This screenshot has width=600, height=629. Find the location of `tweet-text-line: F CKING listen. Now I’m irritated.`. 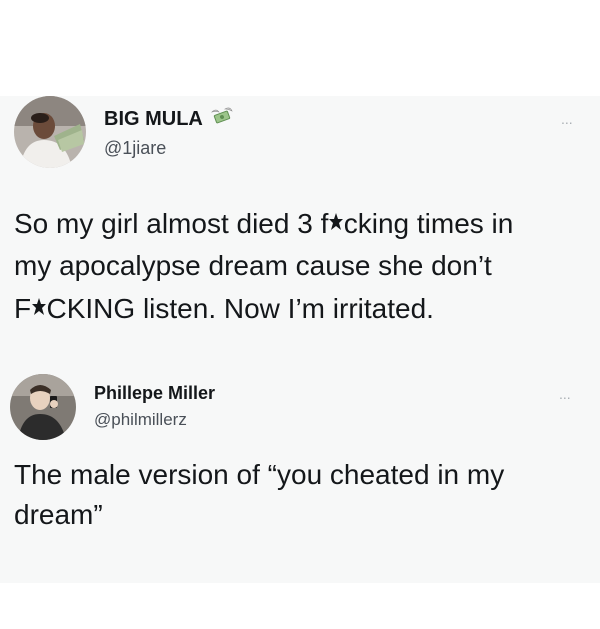

tweet-text-line: F CKING listen. Now I’m irritated. is located at coordinates (224, 309).